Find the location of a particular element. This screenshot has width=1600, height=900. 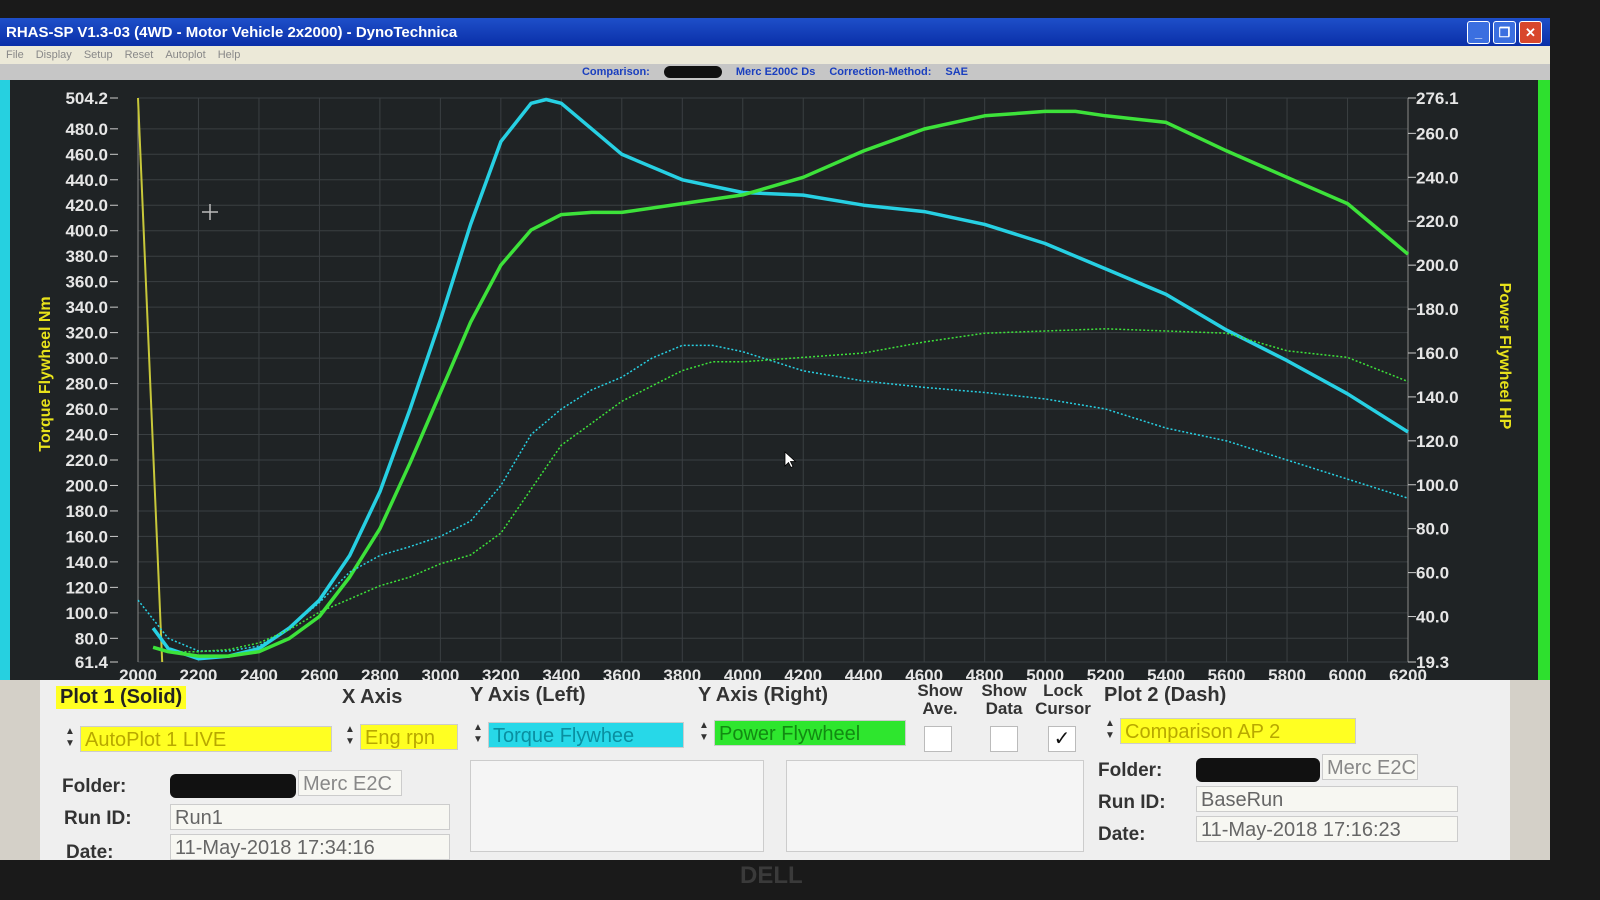

lock-cursor-checkbox: ✓ is located at coordinates (1062, 739).